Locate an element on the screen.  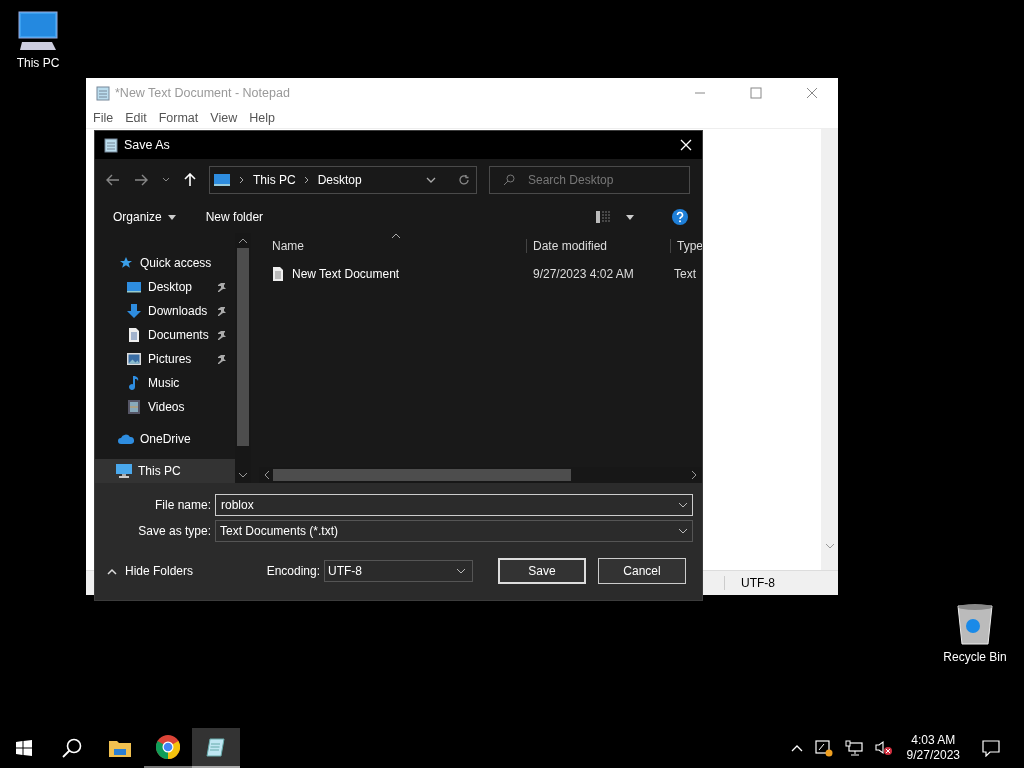
nav-item: Desktop is located at coordinates (165, 287).